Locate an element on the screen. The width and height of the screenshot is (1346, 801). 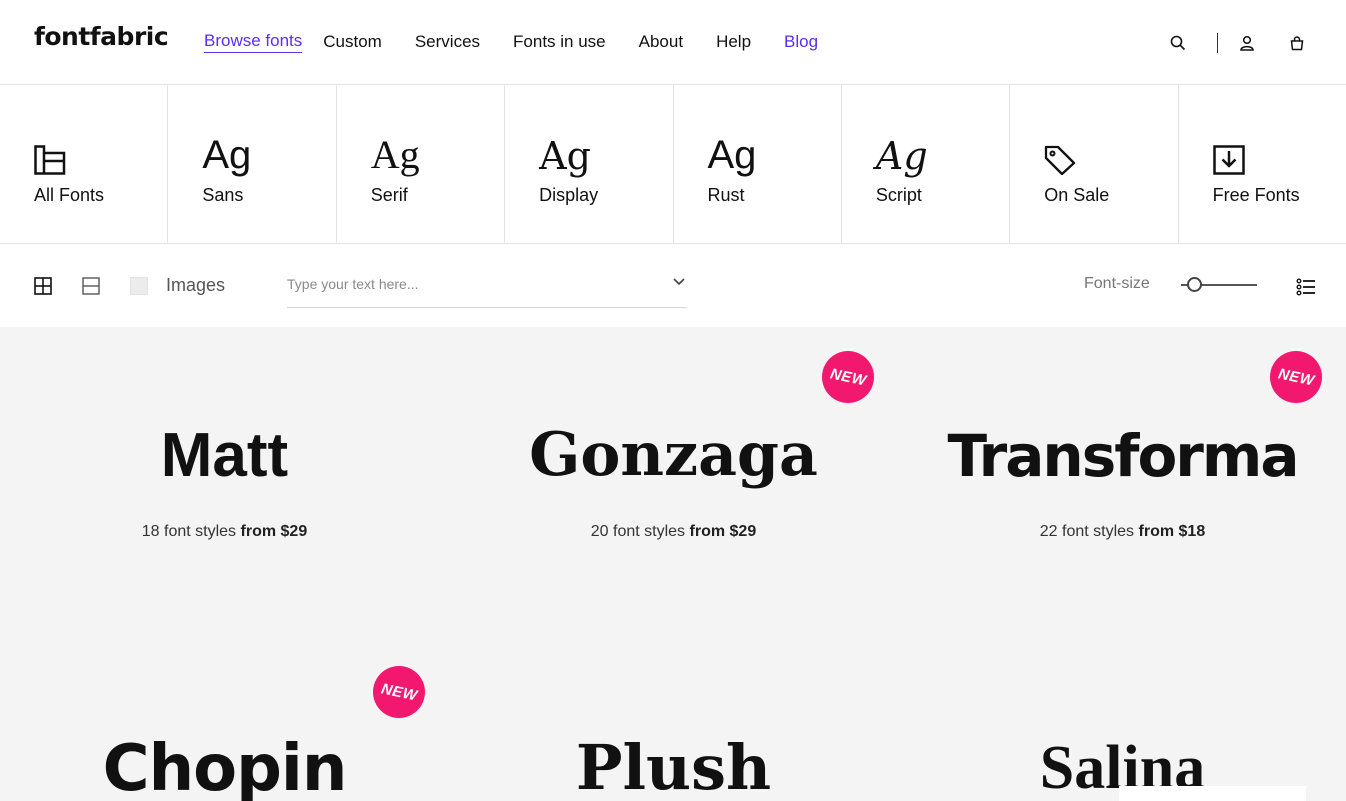
font-meta: 20 font styles from $29 is located at coordinates (673, 532).